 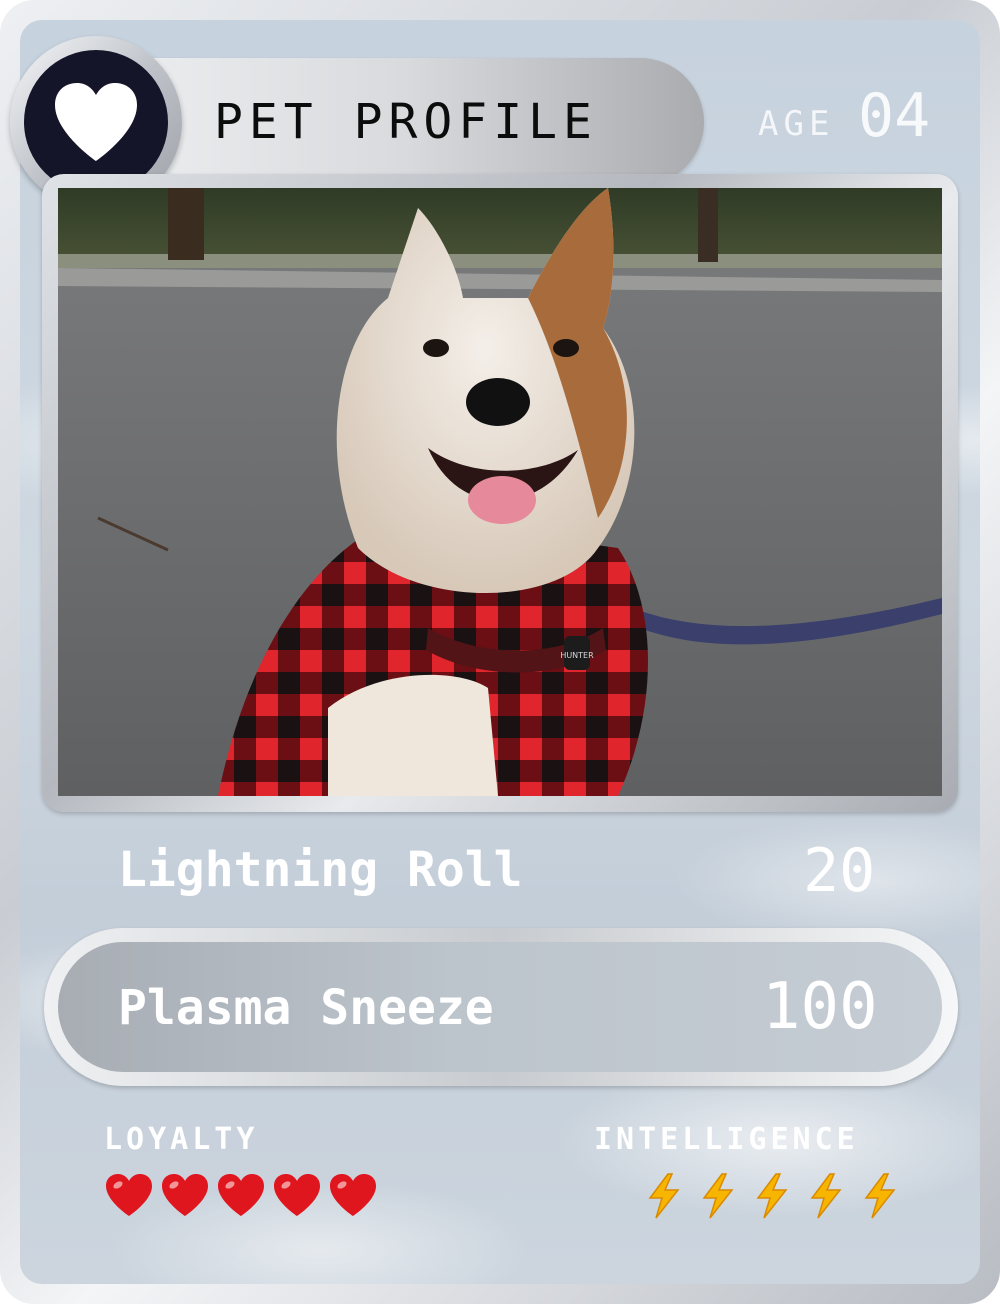 I want to click on age-value: 04, so click(x=894, y=116).